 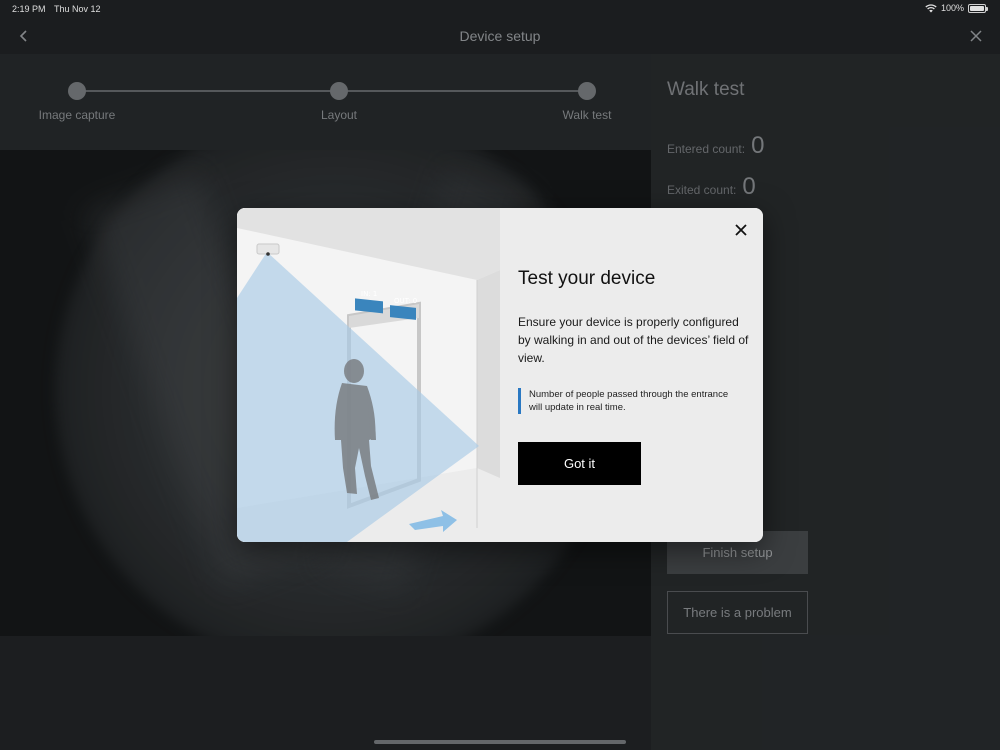 I want to click on modal-title: Test your device, so click(x=587, y=278).